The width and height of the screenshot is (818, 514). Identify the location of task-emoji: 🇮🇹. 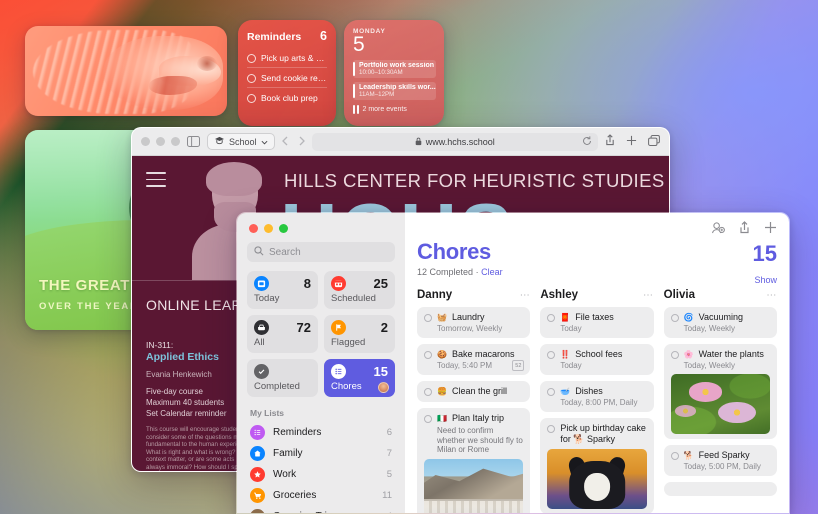
(442, 418).